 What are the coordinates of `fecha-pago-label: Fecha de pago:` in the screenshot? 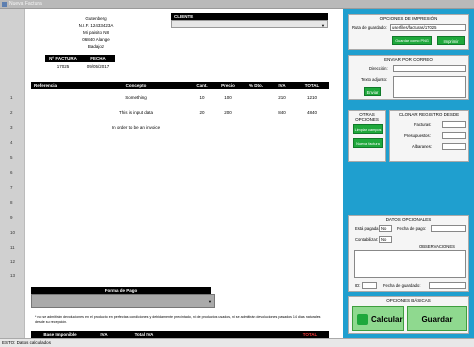 It's located at (412, 228).